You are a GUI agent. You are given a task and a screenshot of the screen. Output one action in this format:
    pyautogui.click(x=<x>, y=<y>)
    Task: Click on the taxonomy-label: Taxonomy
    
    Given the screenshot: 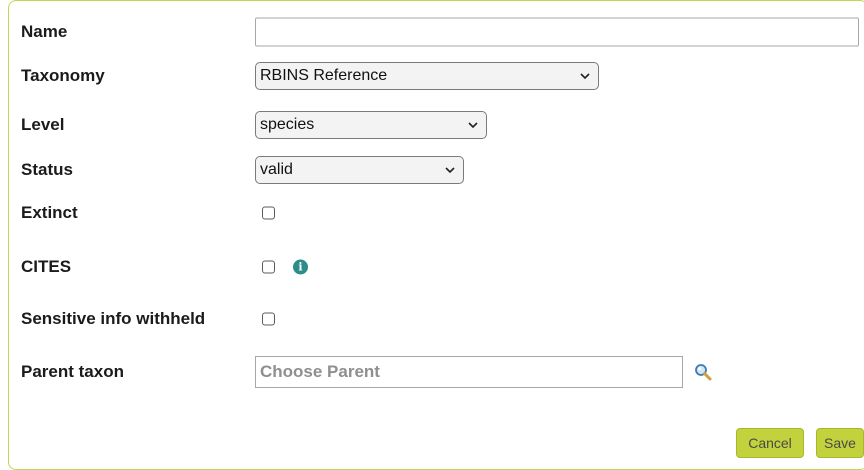 What is the action you would take?
    pyautogui.click(x=63, y=75)
    